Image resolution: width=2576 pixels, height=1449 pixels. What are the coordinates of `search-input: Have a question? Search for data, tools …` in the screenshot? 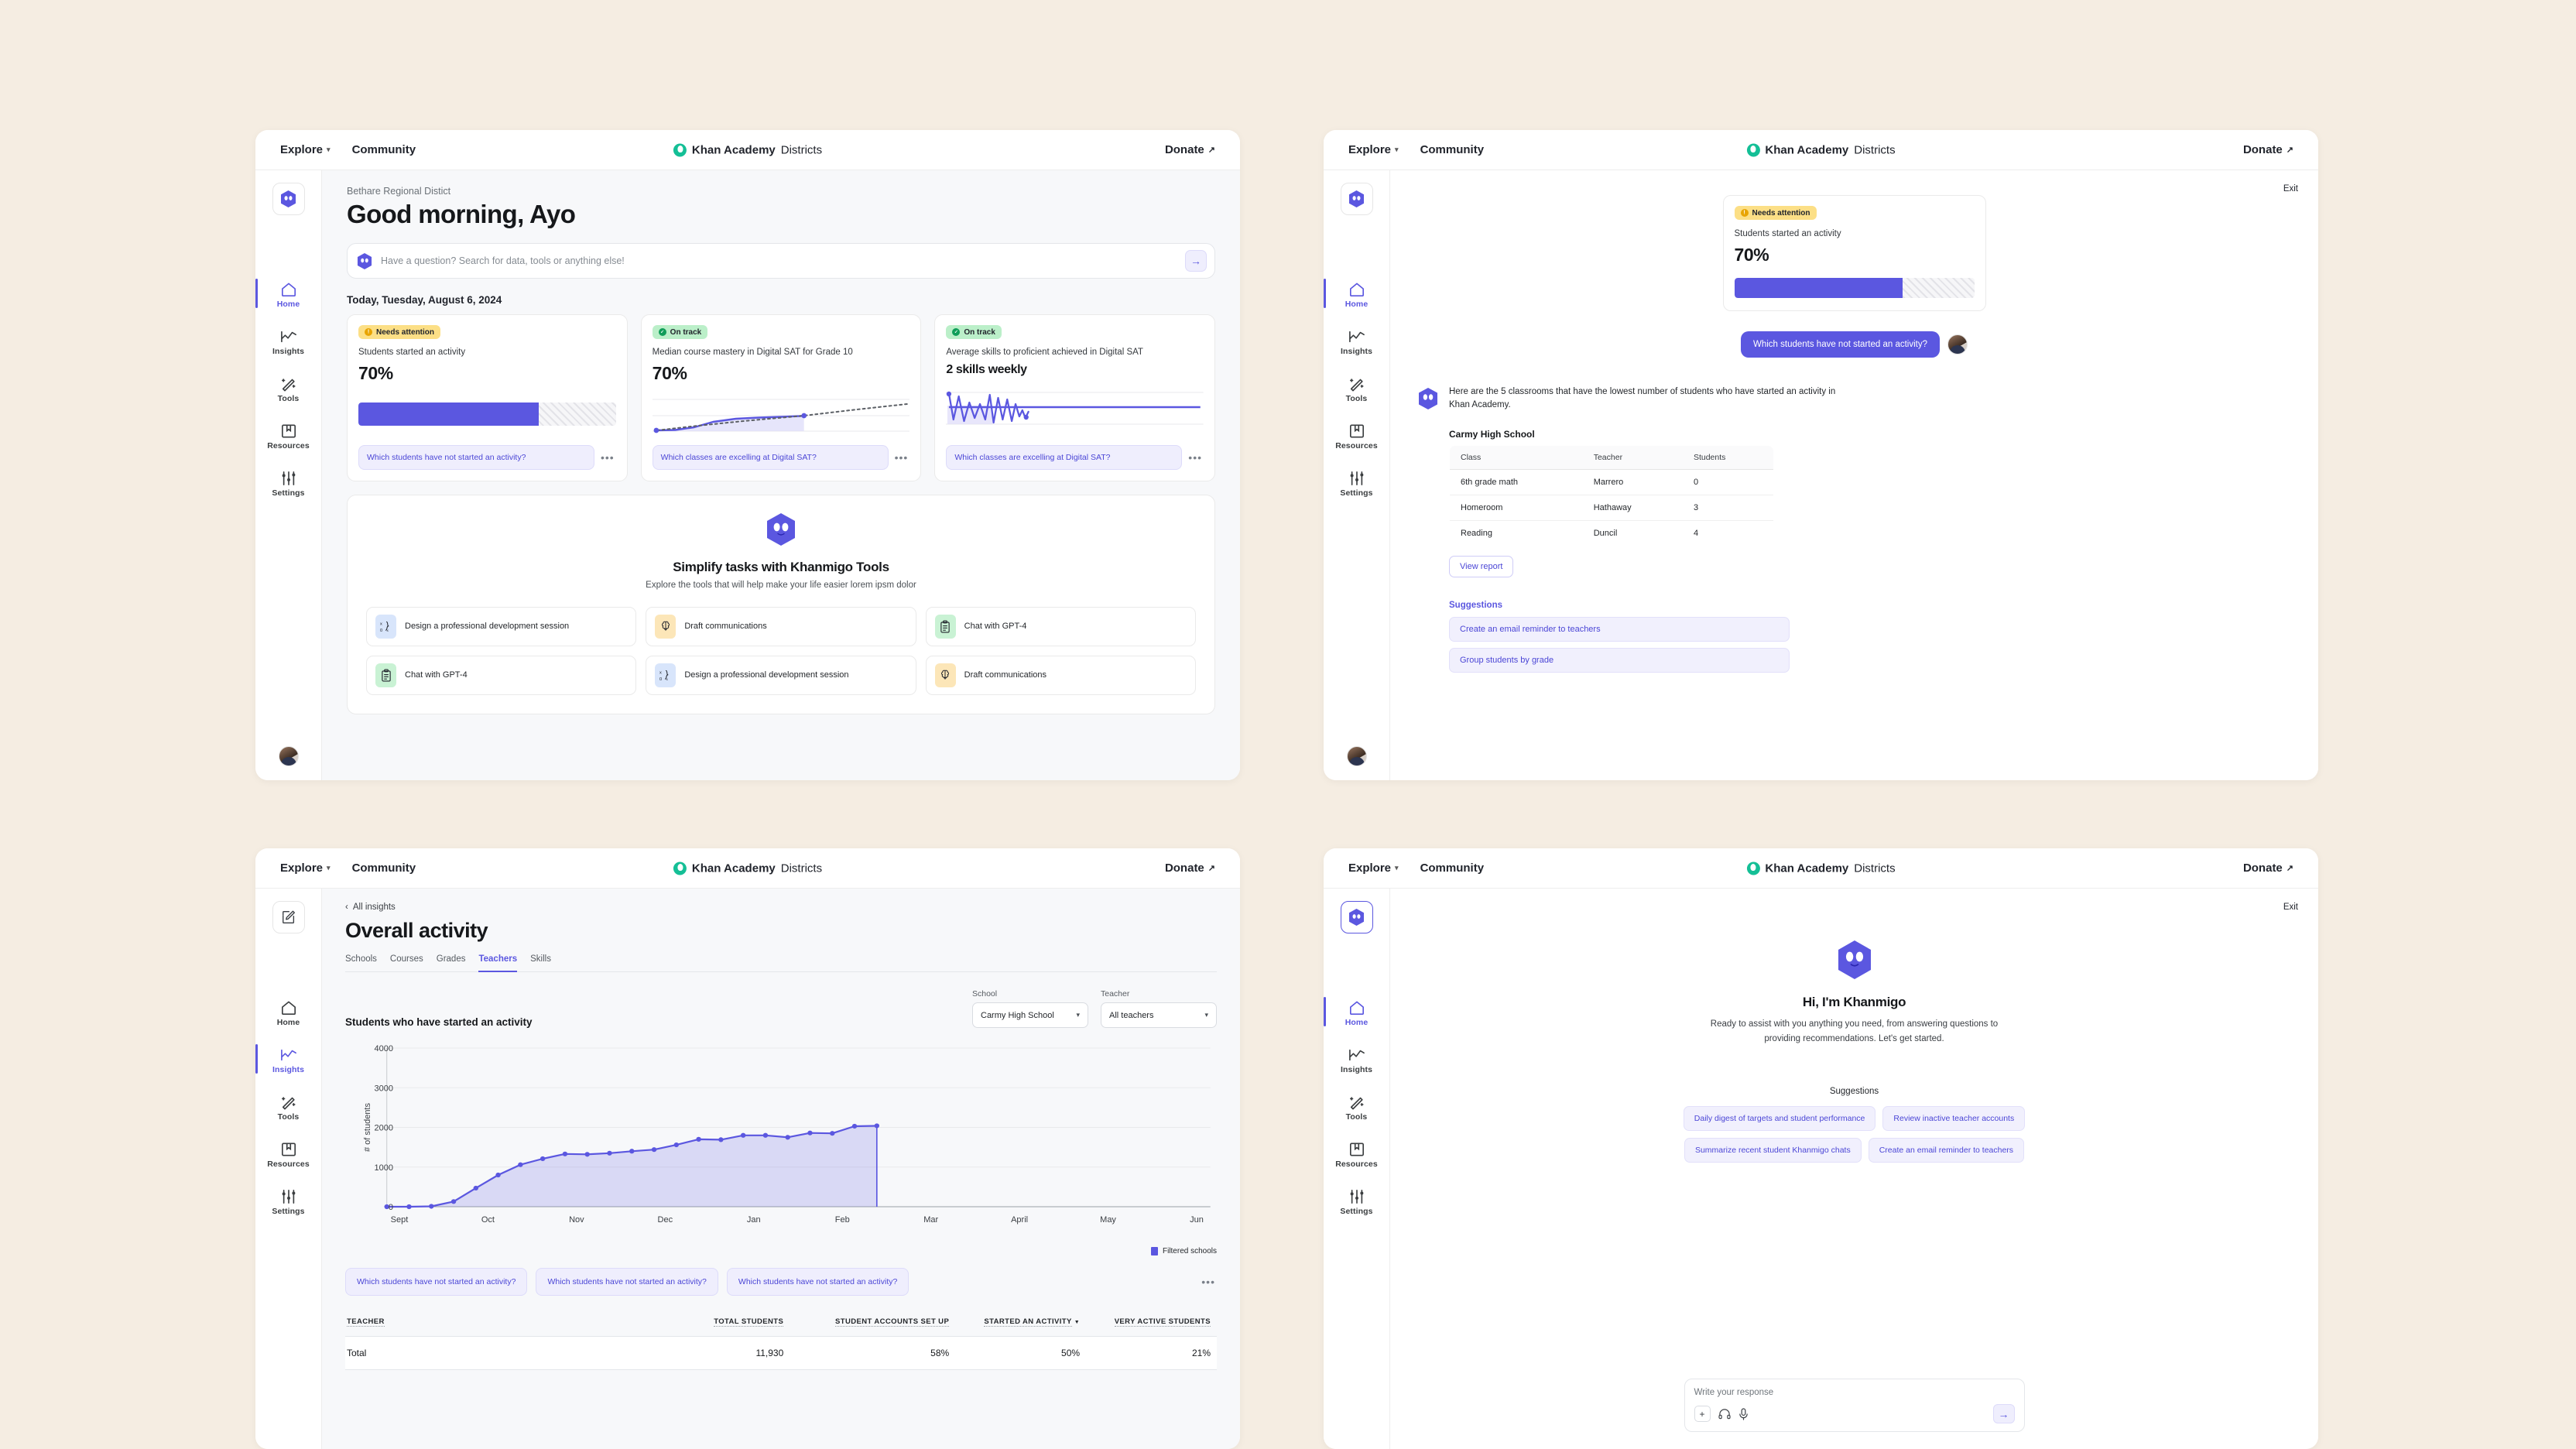 It's located at (779, 260).